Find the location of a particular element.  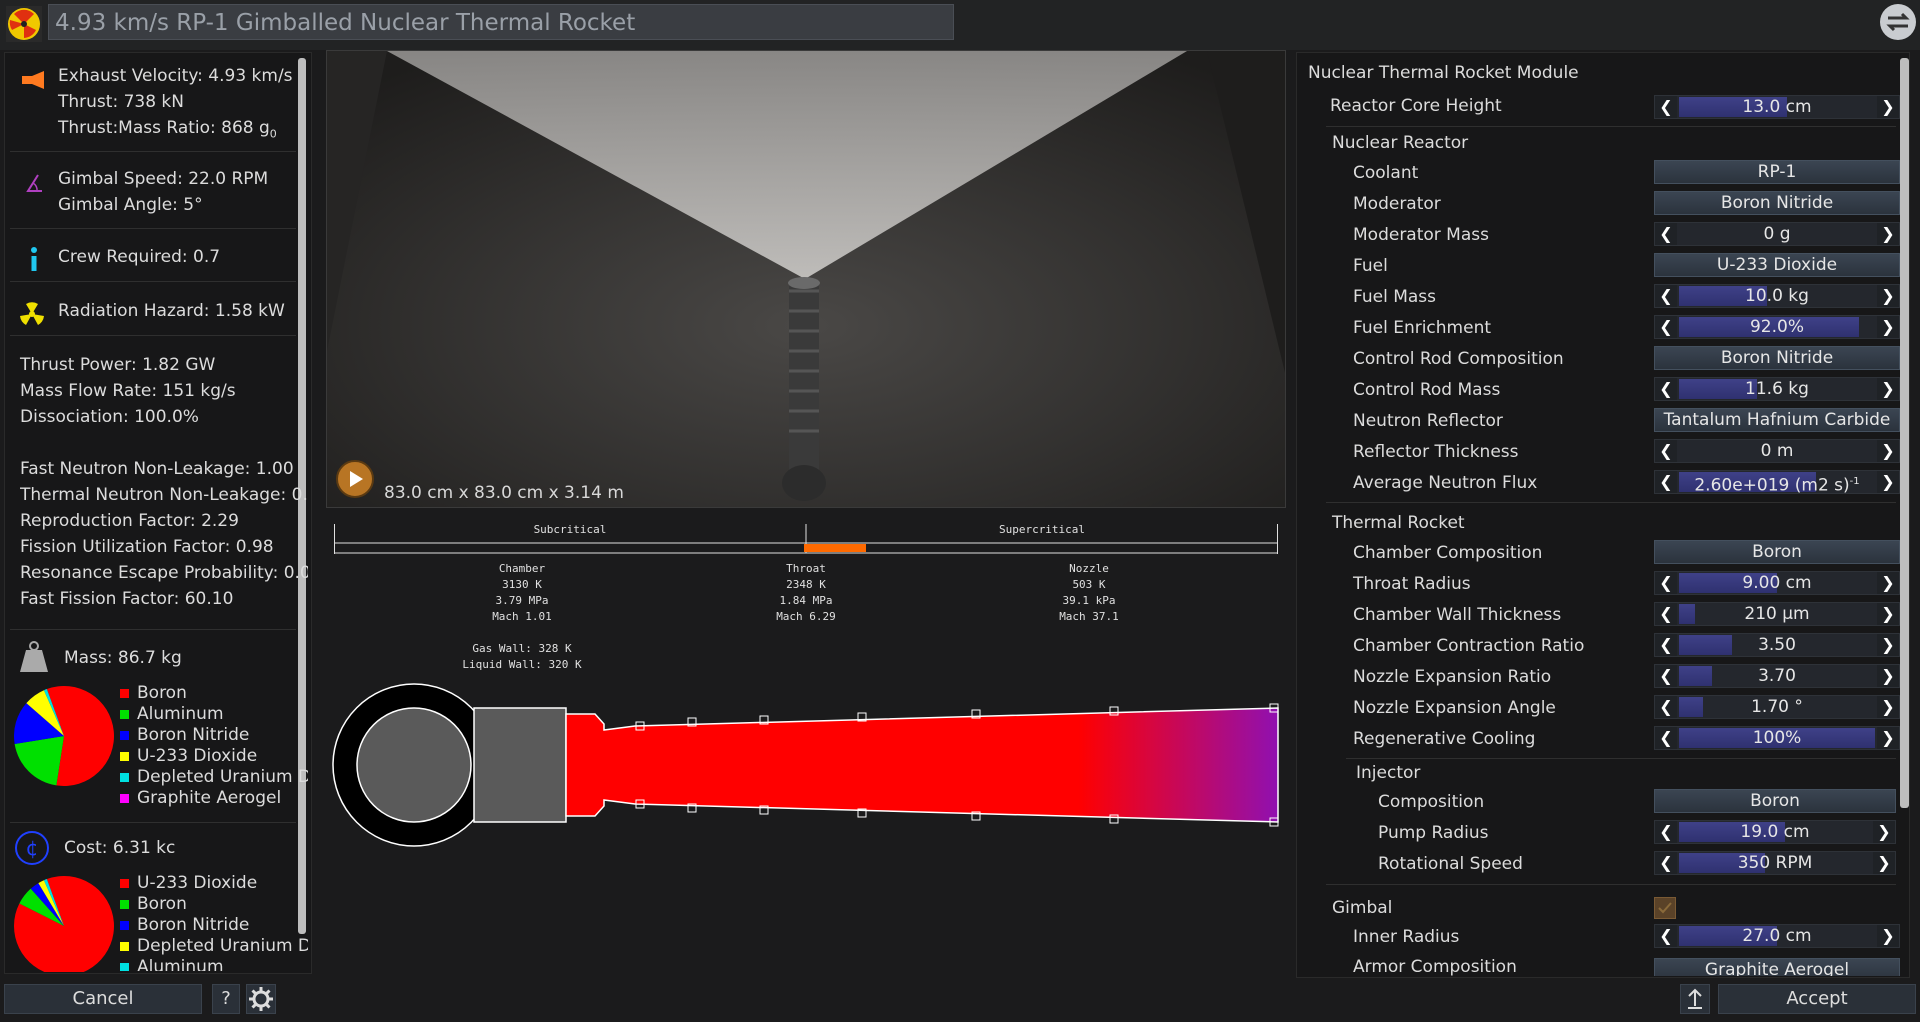

injector-composition-label: Composition is located at coordinates (1431, 802).